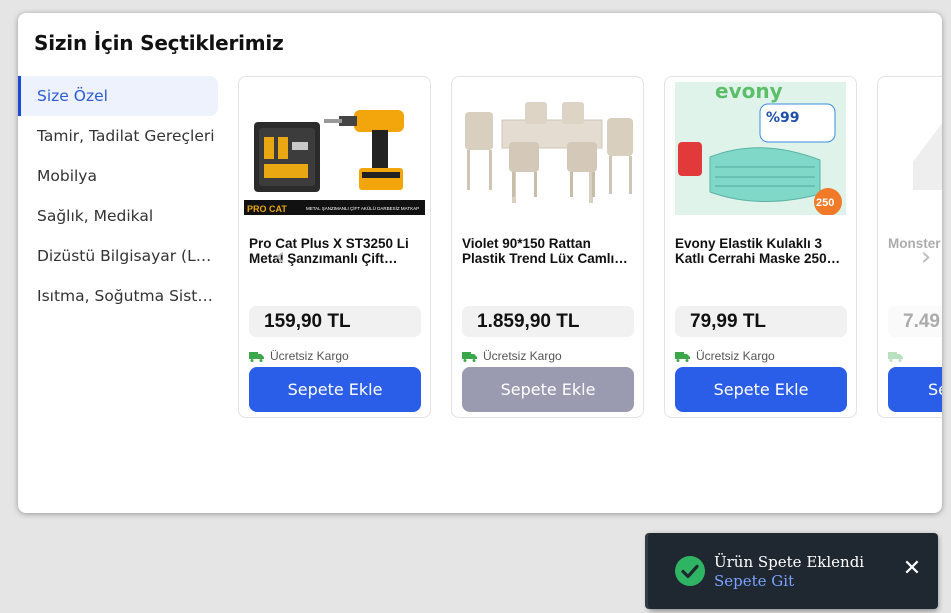  What do you see at coordinates (789, 562) in the screenshot?
I see `toast-message: Ürün Spete Eklendi` at bounding box center [789, 562].